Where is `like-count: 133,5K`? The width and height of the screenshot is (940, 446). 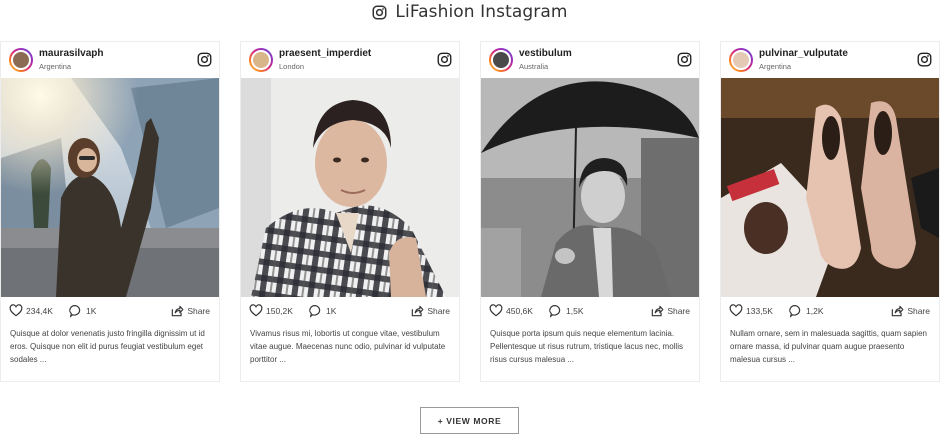
like-count: 133,5K is located at coordinates (759, 311).